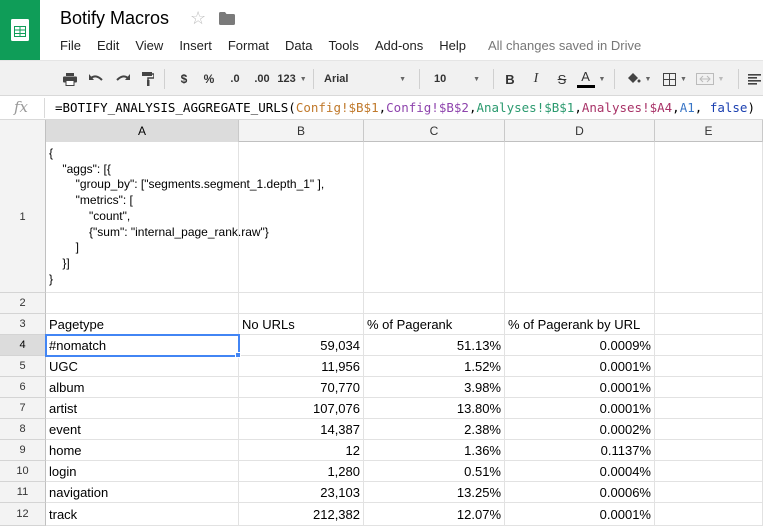 The height and width of the screenshot is (526, 763). Describe the element at coordinates (142, 303) in the screenshot. I see `cell-a2` at that location.